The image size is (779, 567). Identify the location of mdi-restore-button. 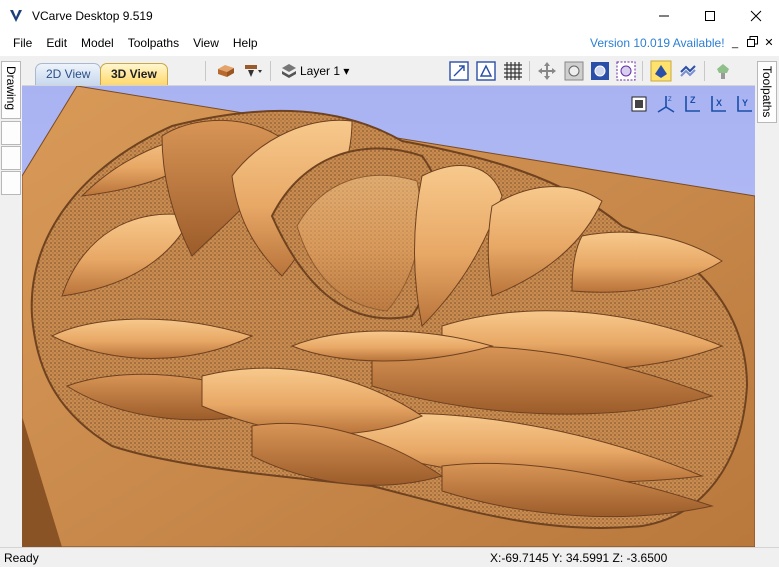
(752, 43).